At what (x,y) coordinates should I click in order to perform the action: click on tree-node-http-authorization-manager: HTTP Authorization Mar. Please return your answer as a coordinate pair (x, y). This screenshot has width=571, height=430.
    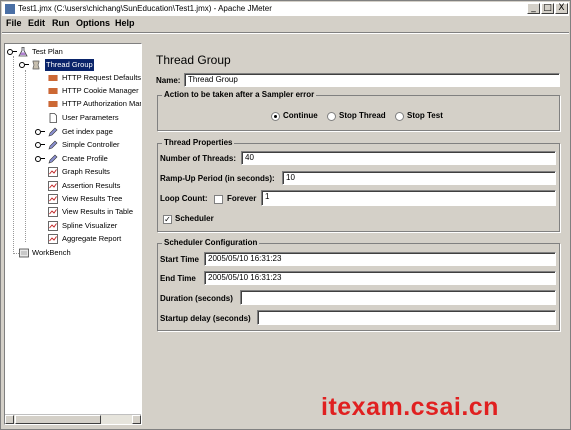
    Looking at the image, I should click on (73, 104).